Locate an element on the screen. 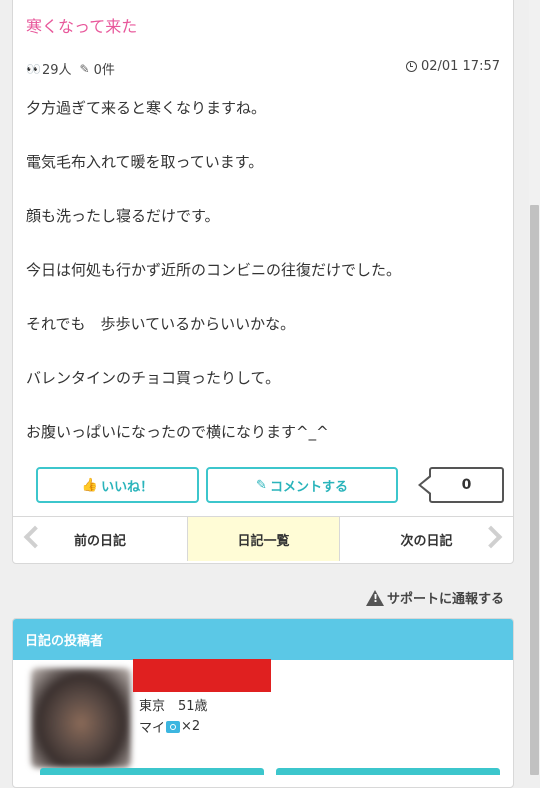 This screenshot has width=540, height=788. date-text: 02/01 17:57 is located at coordinates (460, 66).